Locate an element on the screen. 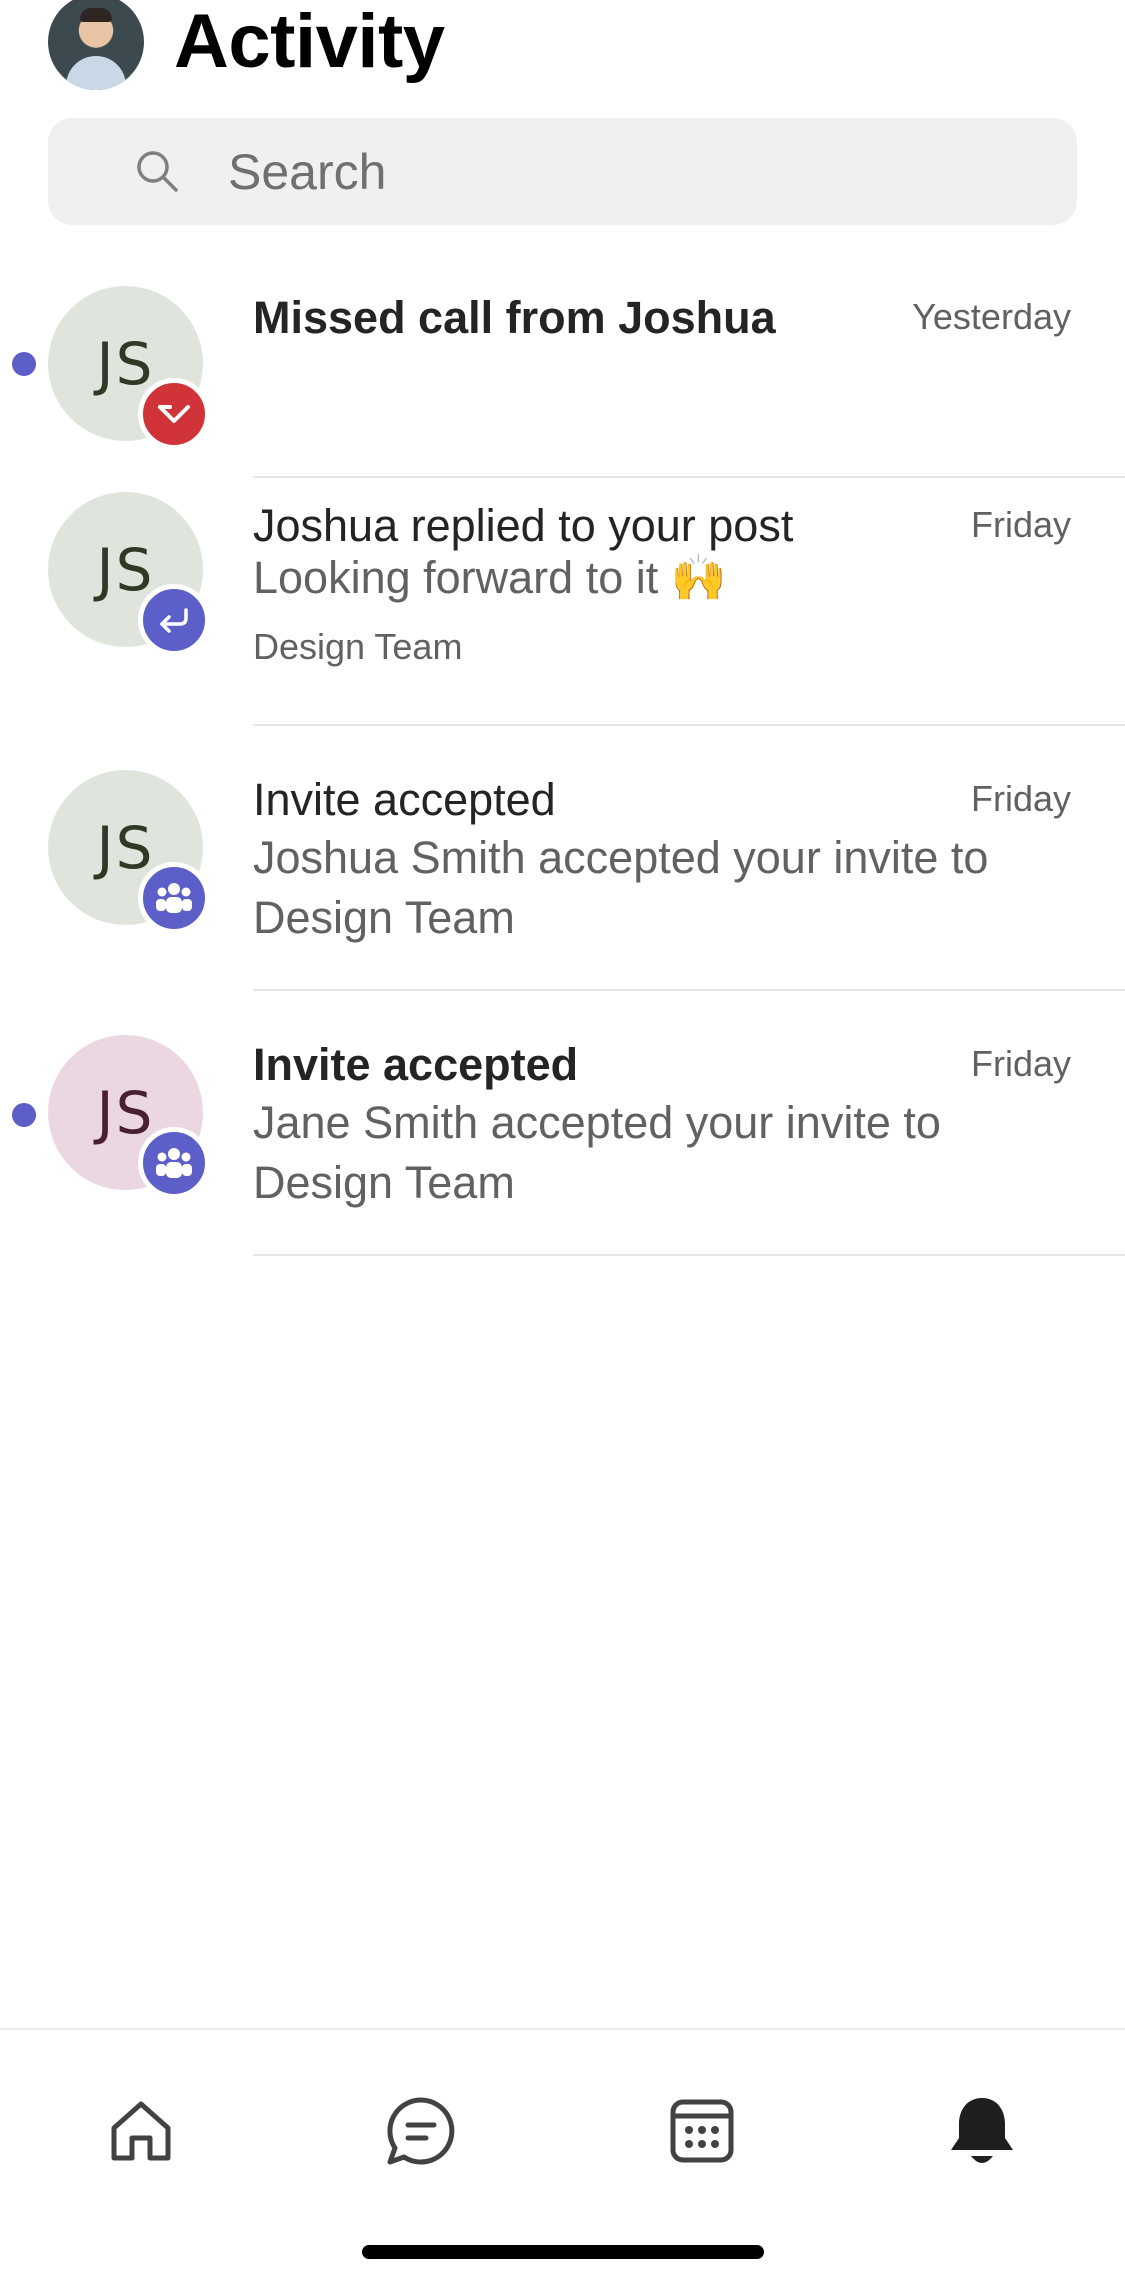  activity-message: Looking forward to it 🙌 is located at coordinates (490, 577).